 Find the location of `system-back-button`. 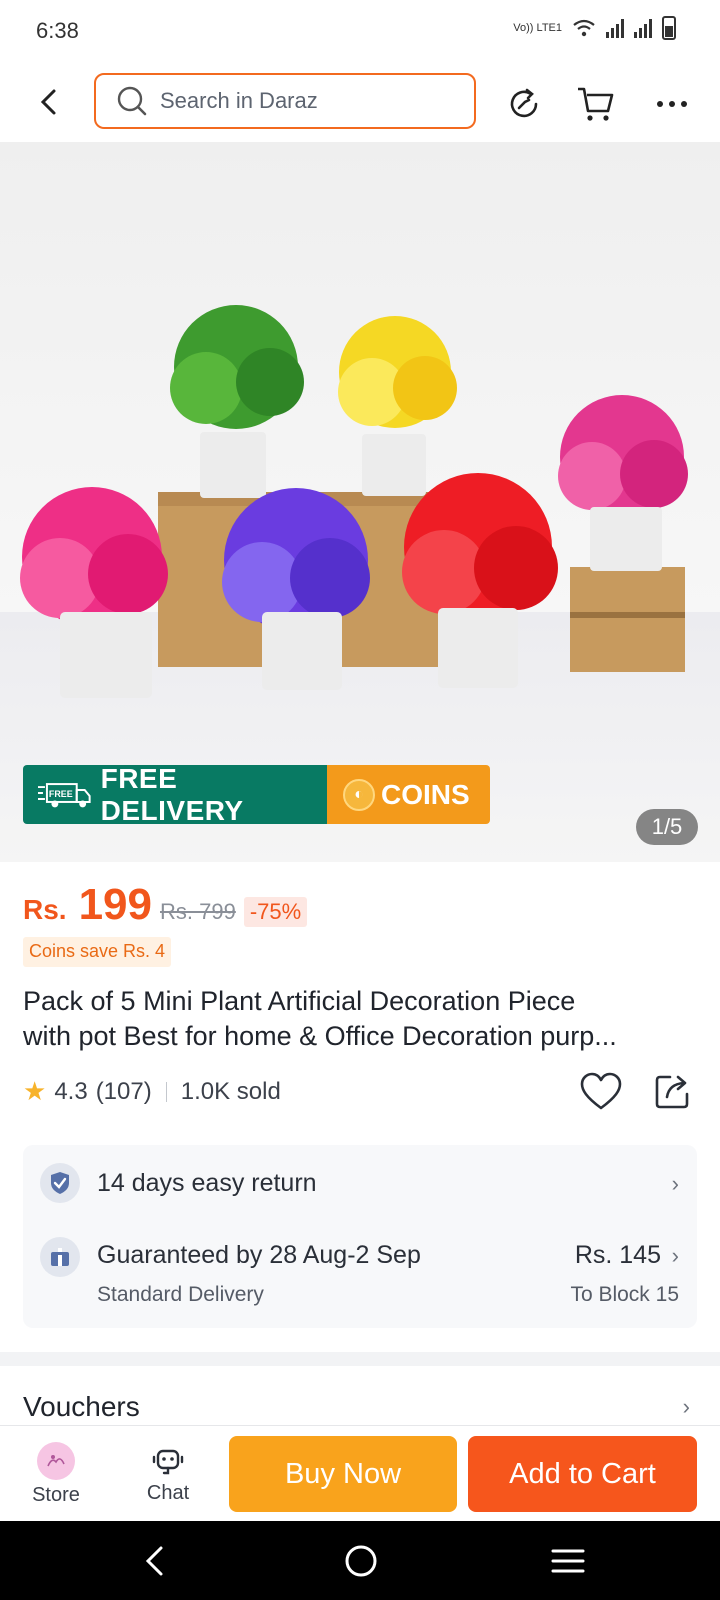

system-back-button is located at coordinates (154, 1561).